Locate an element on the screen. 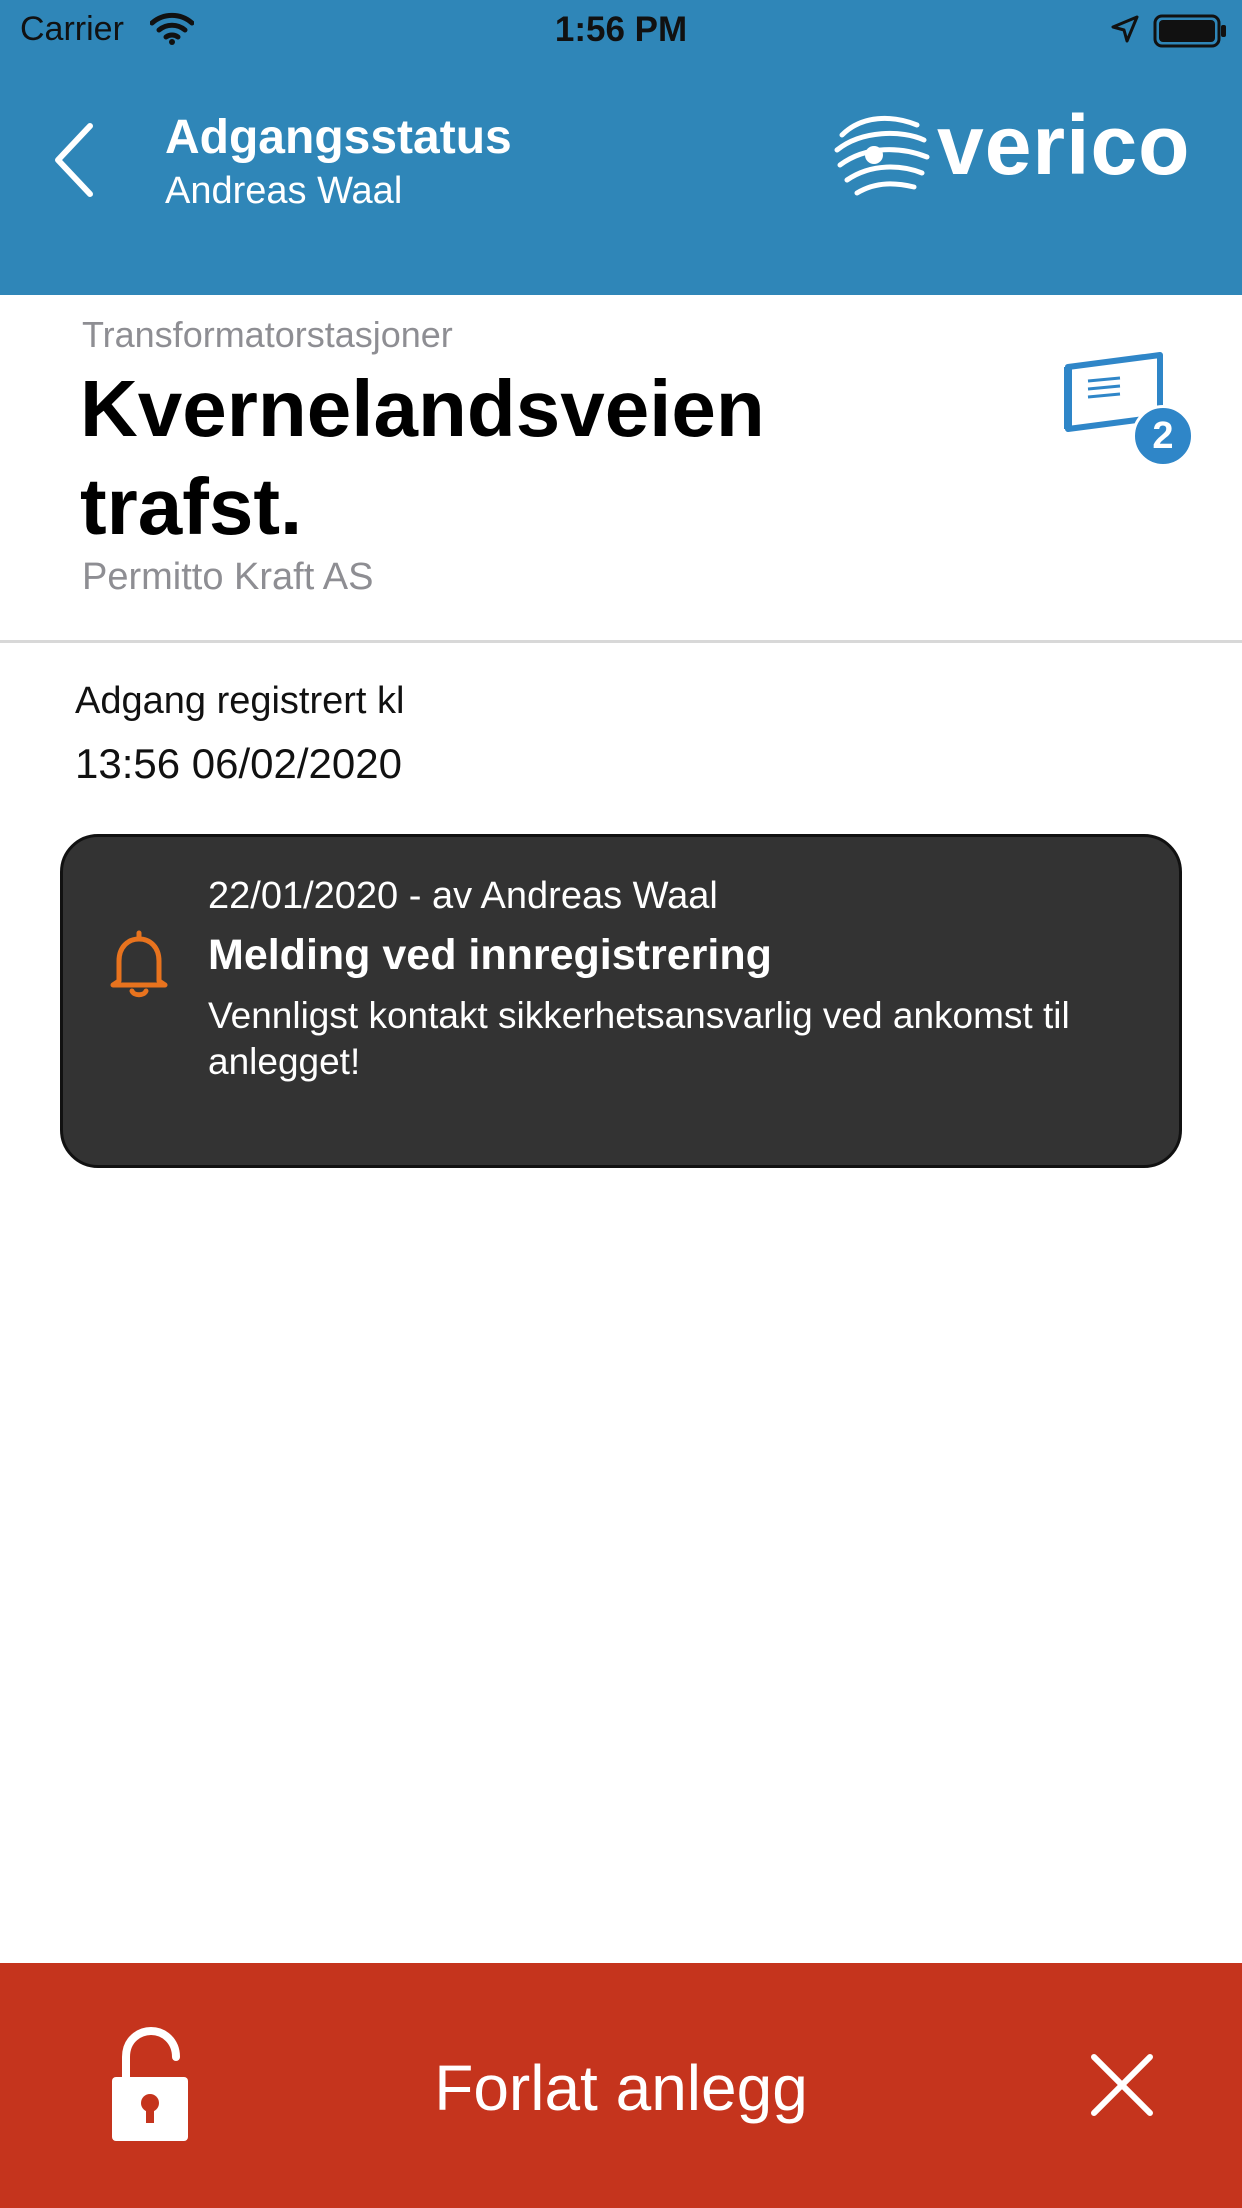 This screenshot has height=2208, width=1242. page-subtitle: Andreas Waal is located at coordinates (284, 191).